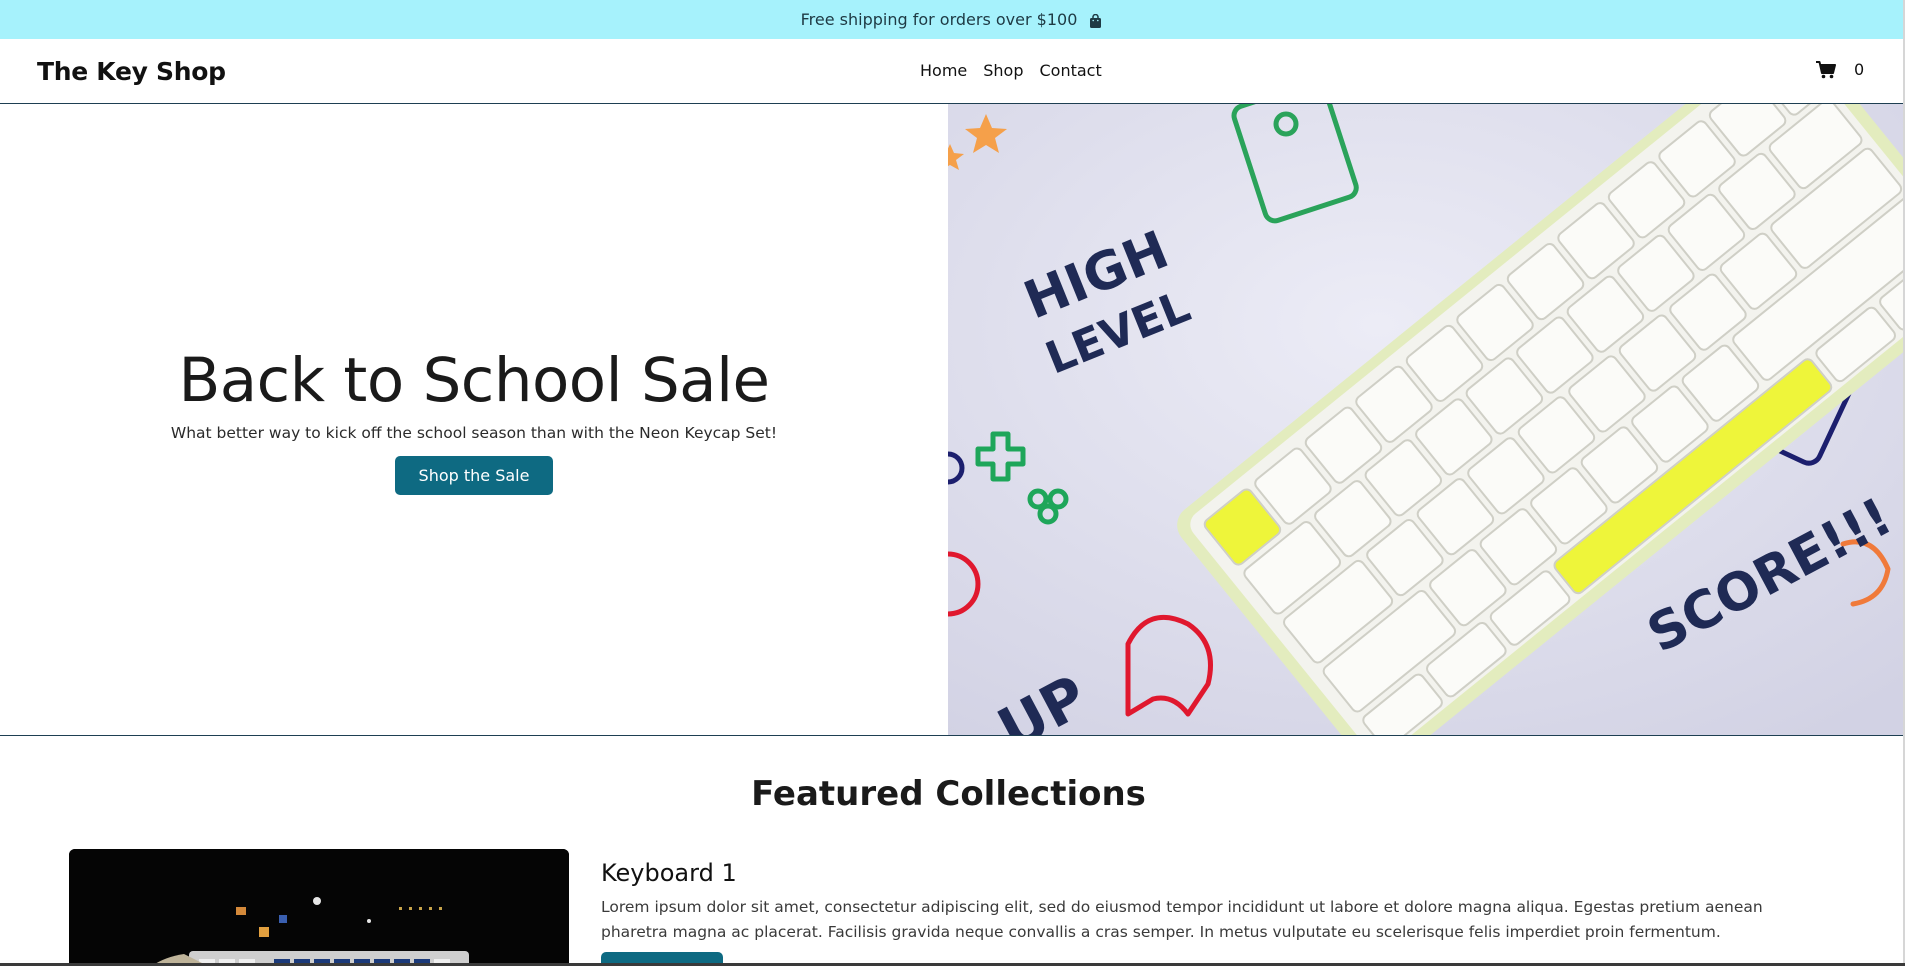 The image size is (1905, 966). What do you see at coordinates (131, 71) in the screenshot?
I see `brand-logo: The Key Shop` at bounding box center [131, 71].